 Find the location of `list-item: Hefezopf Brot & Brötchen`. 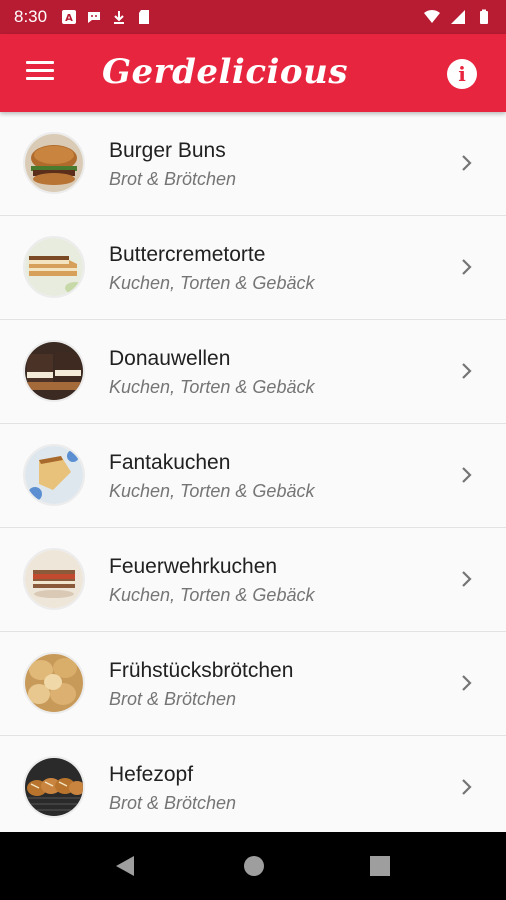

list-item: Hefezopf Brot & Brötchen is located at coordinates (253, 784).